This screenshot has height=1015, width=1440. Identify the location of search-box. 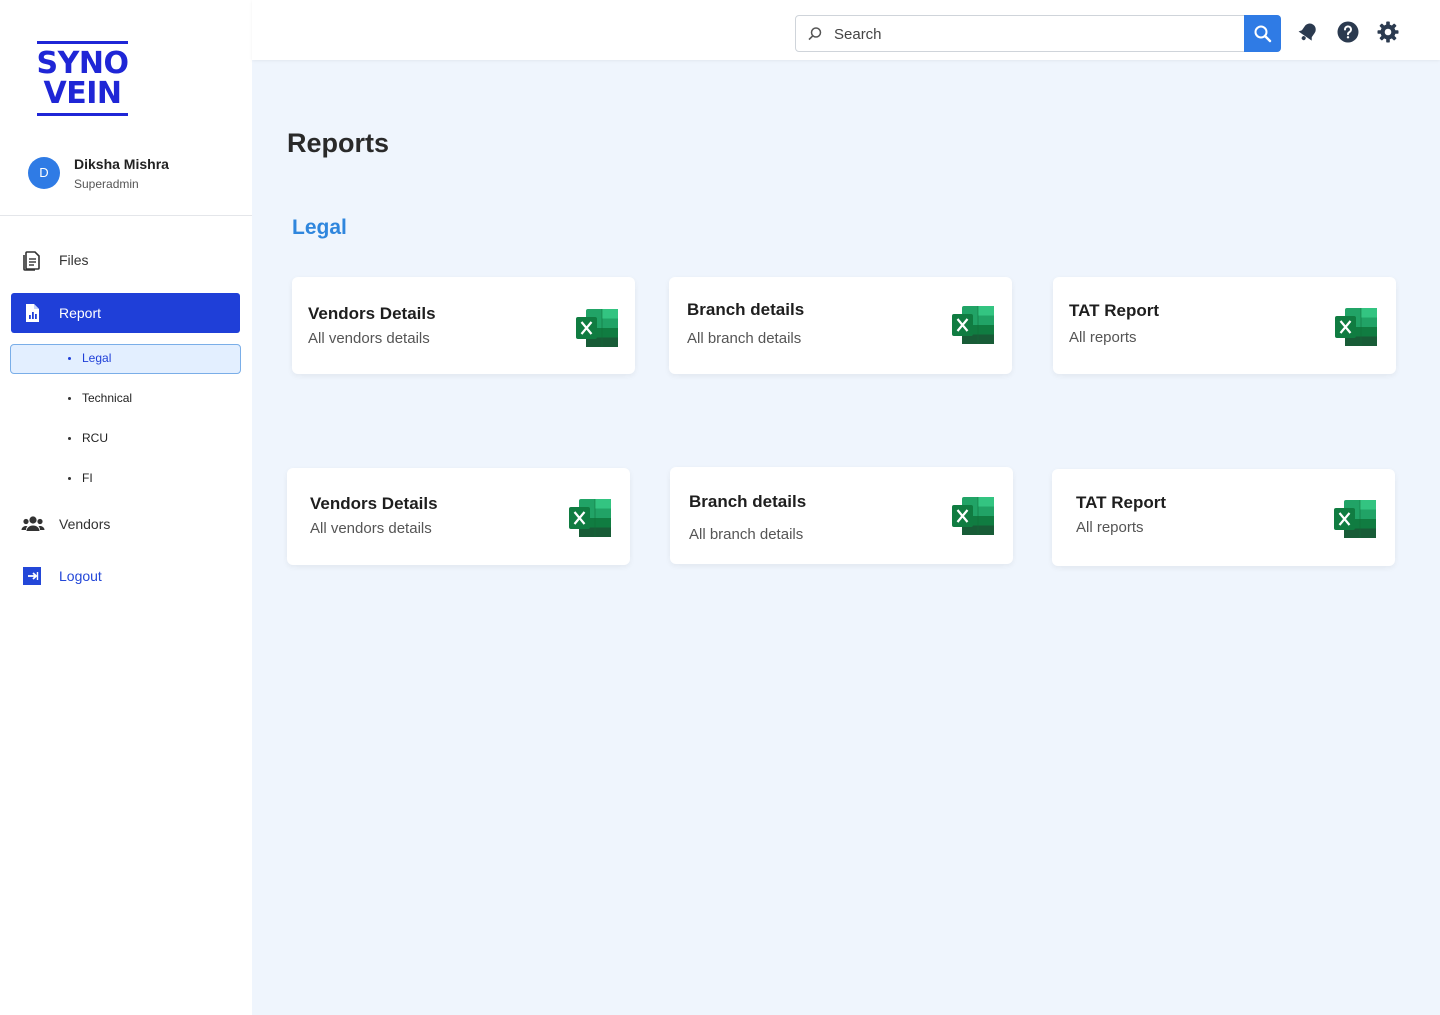
(1038, 33).